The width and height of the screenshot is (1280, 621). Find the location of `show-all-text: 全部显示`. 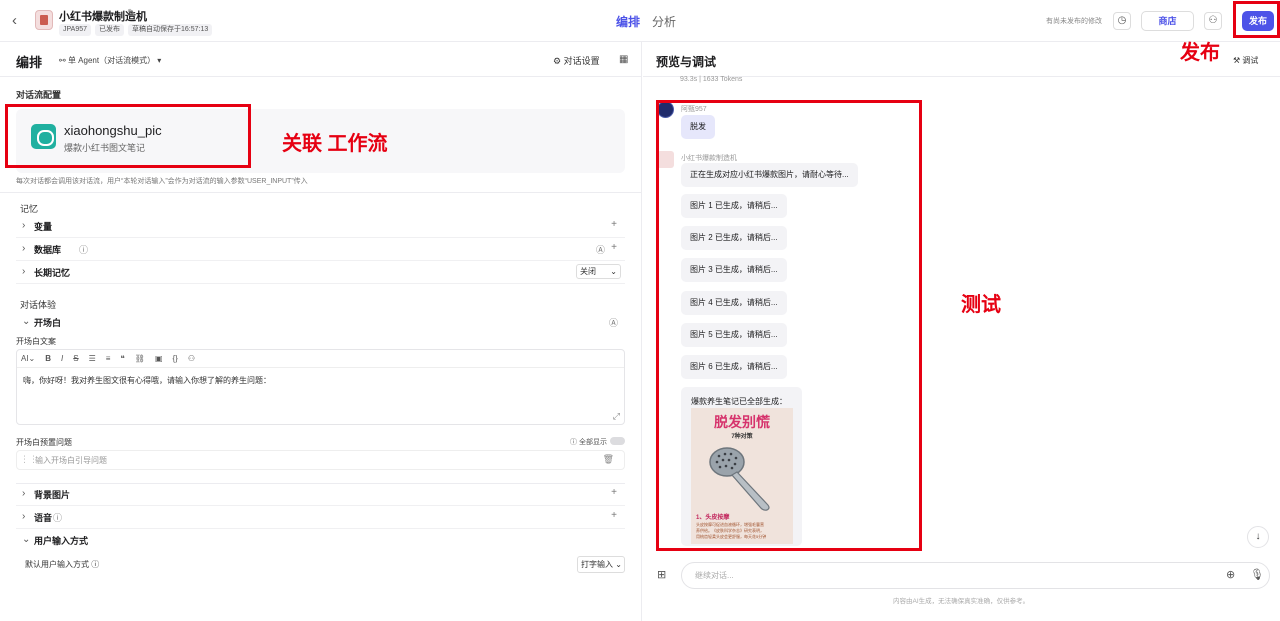

show-all-text: 全部显示 is located at coordinates (592, 442).